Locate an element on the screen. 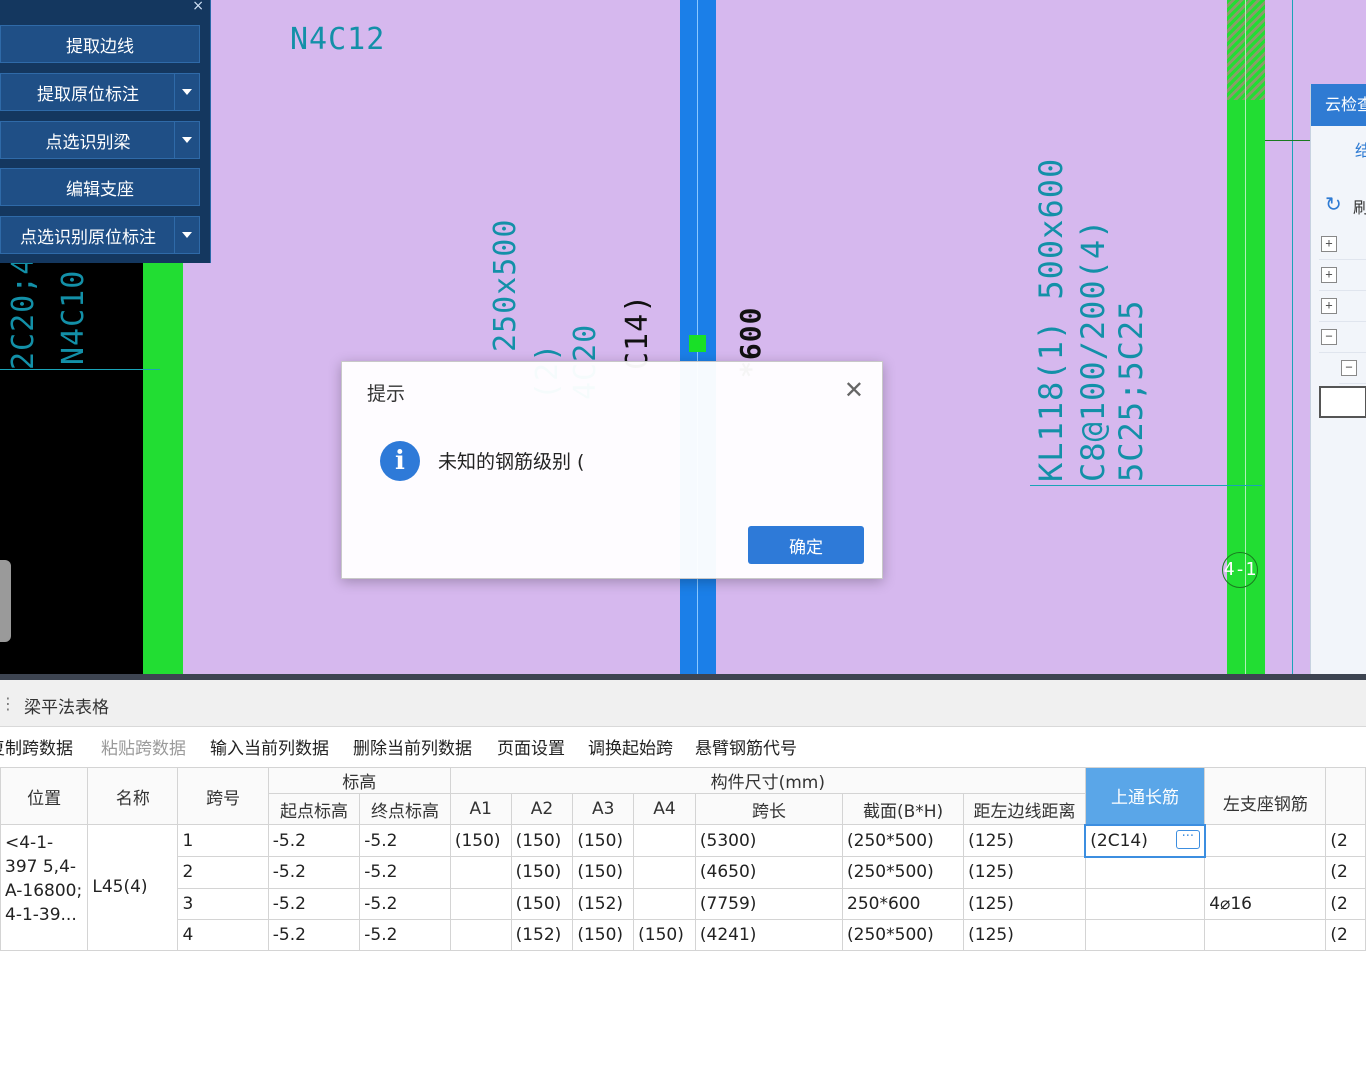 The width and height of the screenshot is (1366, 1071). close-icon: × is located at coordinates (198, 7).